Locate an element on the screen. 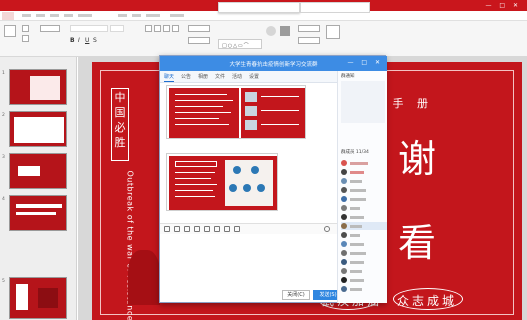  image-heading is located at coordinates (196, 164).